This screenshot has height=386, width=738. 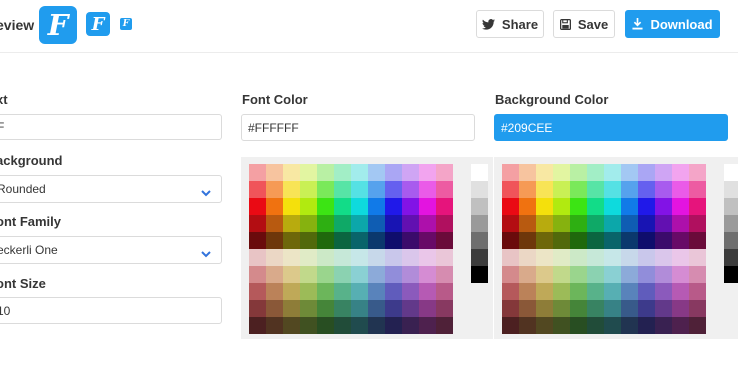 What do you see at coordinates (731, 223) in the screenshot?
I see `background-color-gray-swatches` at bounding box center [731, 223].